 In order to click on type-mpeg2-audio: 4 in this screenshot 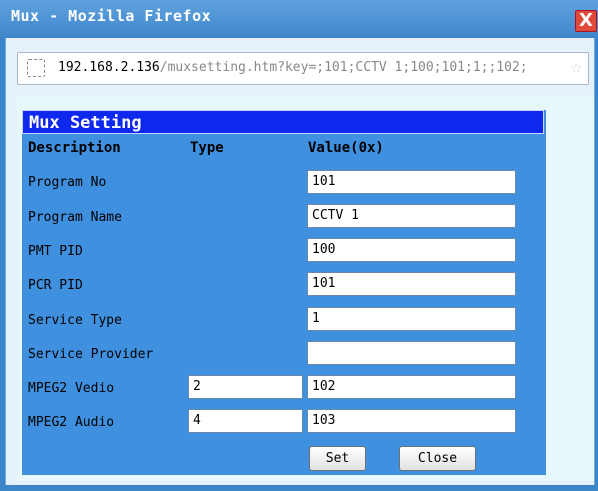, I will do `click(245, 421)`.